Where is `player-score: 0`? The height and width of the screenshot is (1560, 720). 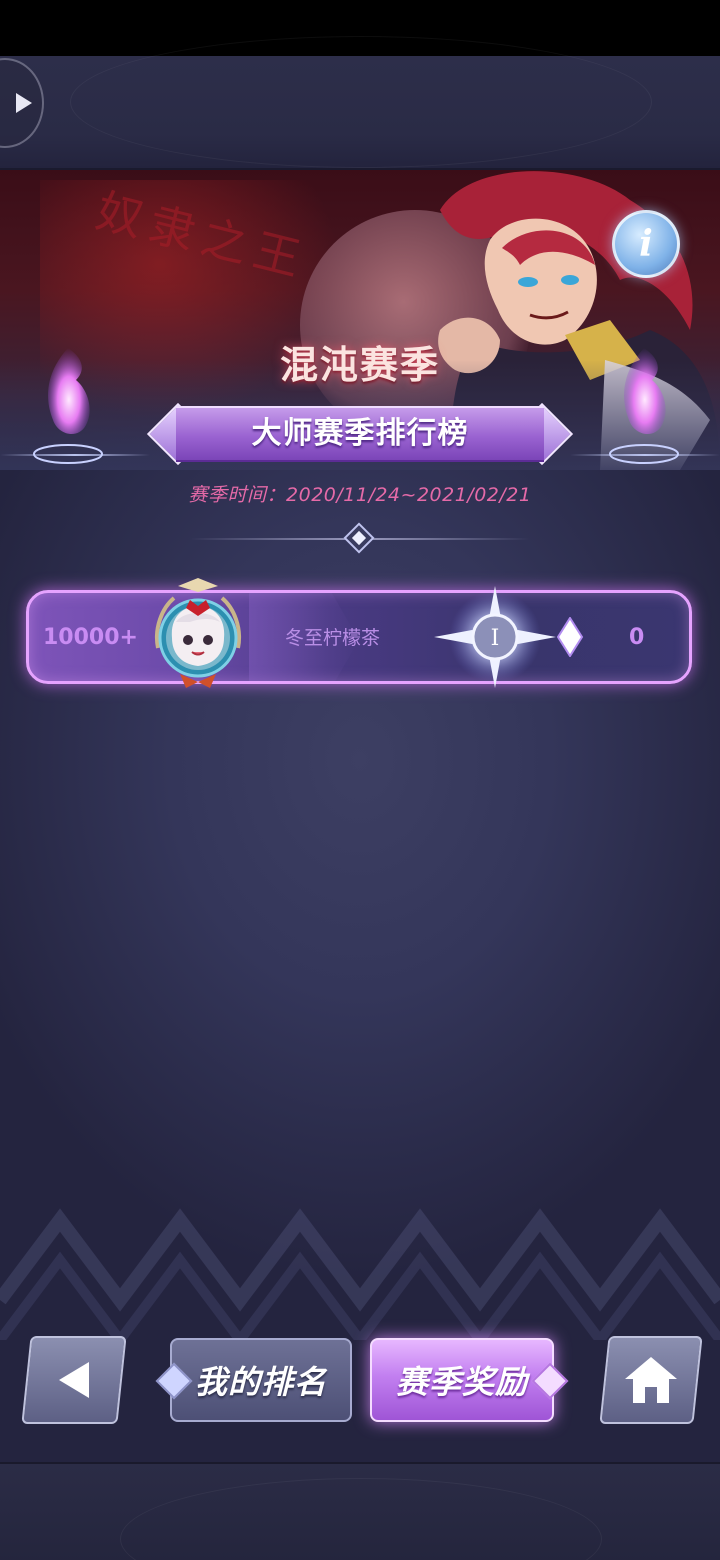 player-score: 0 is located at coordinates (637, 637).